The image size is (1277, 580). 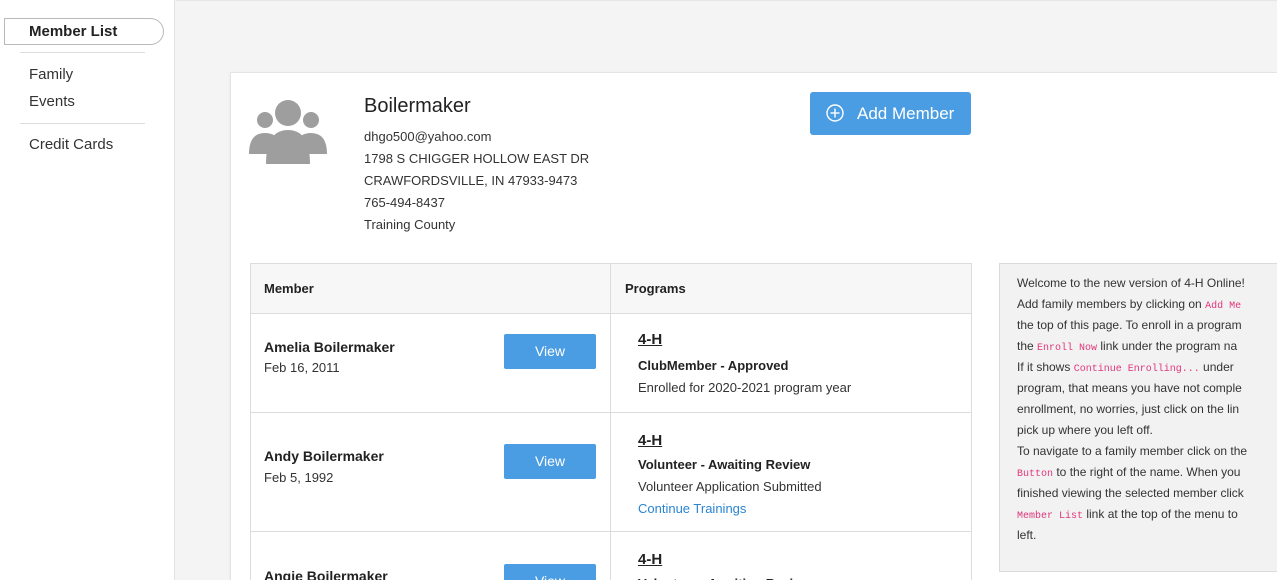 I want to click on sidebar-item-label: Member List, so click(x=73, y=31).